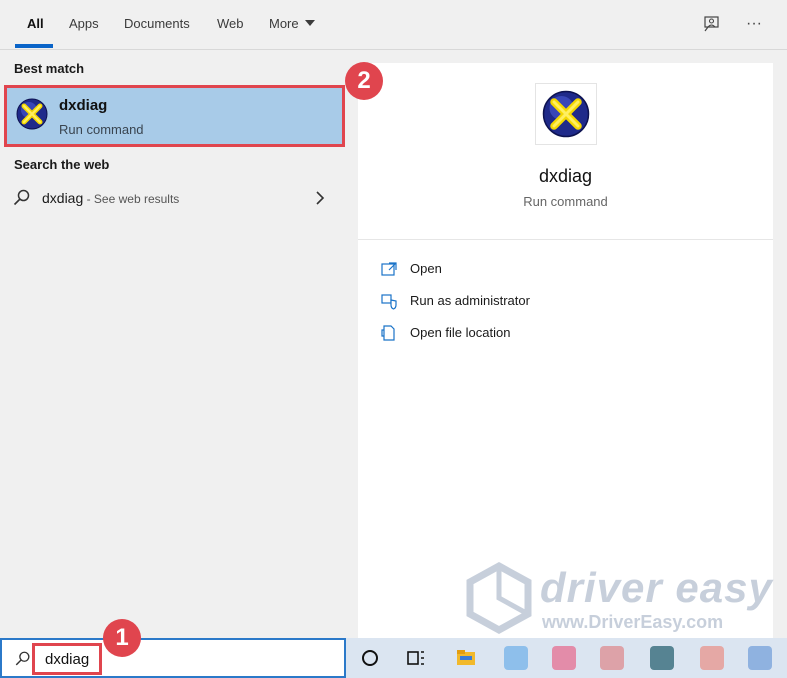 The height and width of the screenshot is (678, 787). Describe the element at coordinates (470, 300) in the screenshot. I see `action-run-as-admin-label: Run as administrator` at that location.